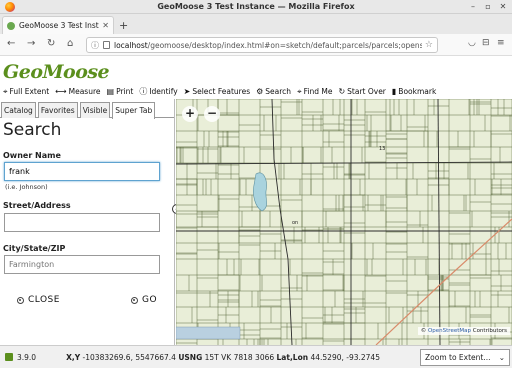 The width and height of the screenshot is (512, 368). I want to click on tab-favorites: Favorites, so click(57, 110).